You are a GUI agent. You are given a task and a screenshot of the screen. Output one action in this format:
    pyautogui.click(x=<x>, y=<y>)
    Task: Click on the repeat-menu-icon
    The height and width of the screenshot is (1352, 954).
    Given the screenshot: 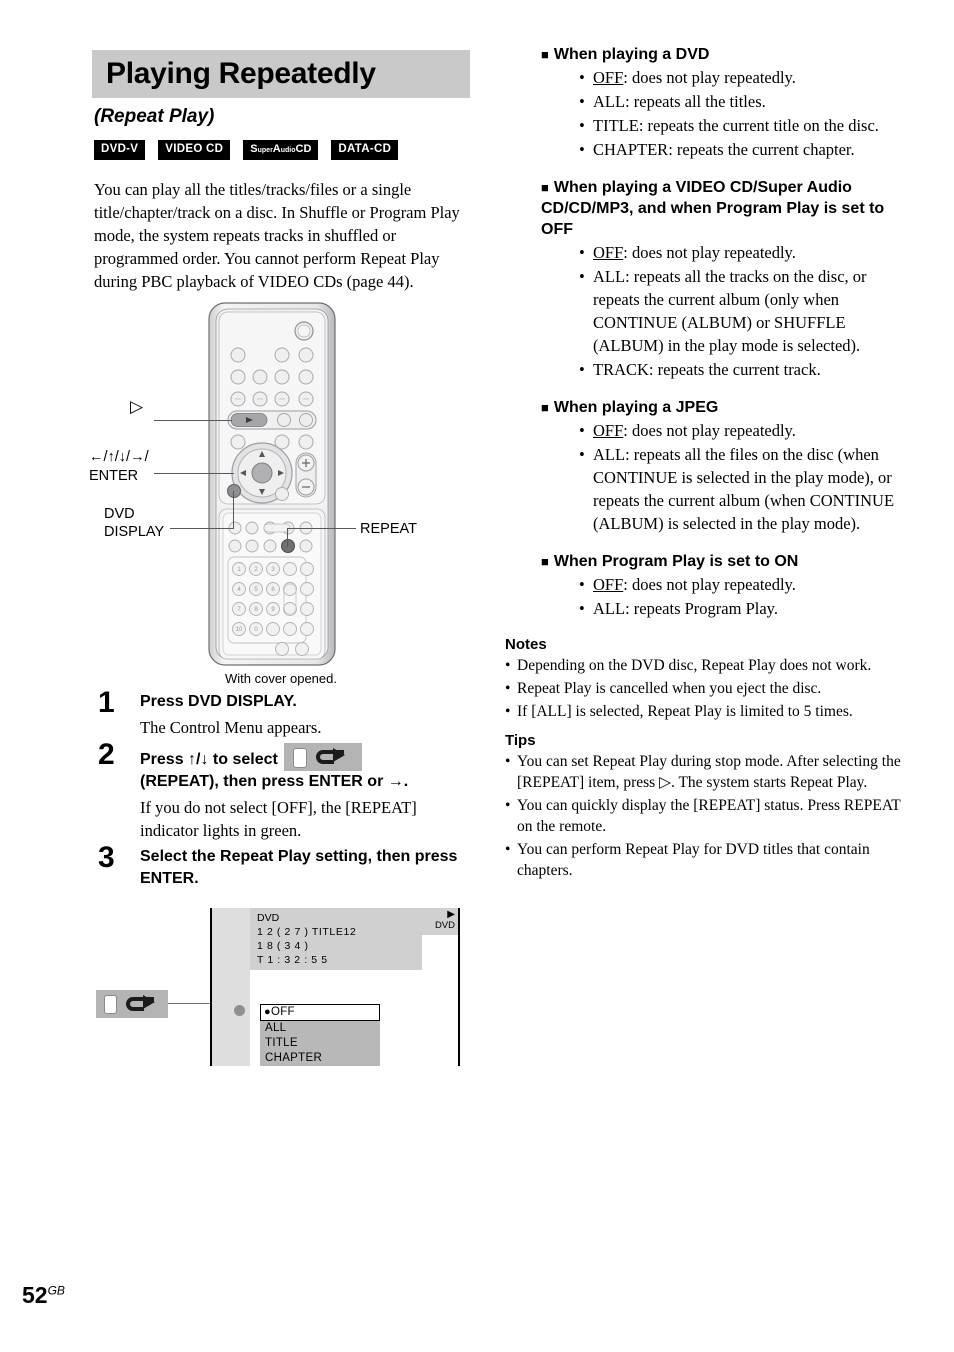 What is the action you would take?
    pyautogui.click(x=323, y=757)
    